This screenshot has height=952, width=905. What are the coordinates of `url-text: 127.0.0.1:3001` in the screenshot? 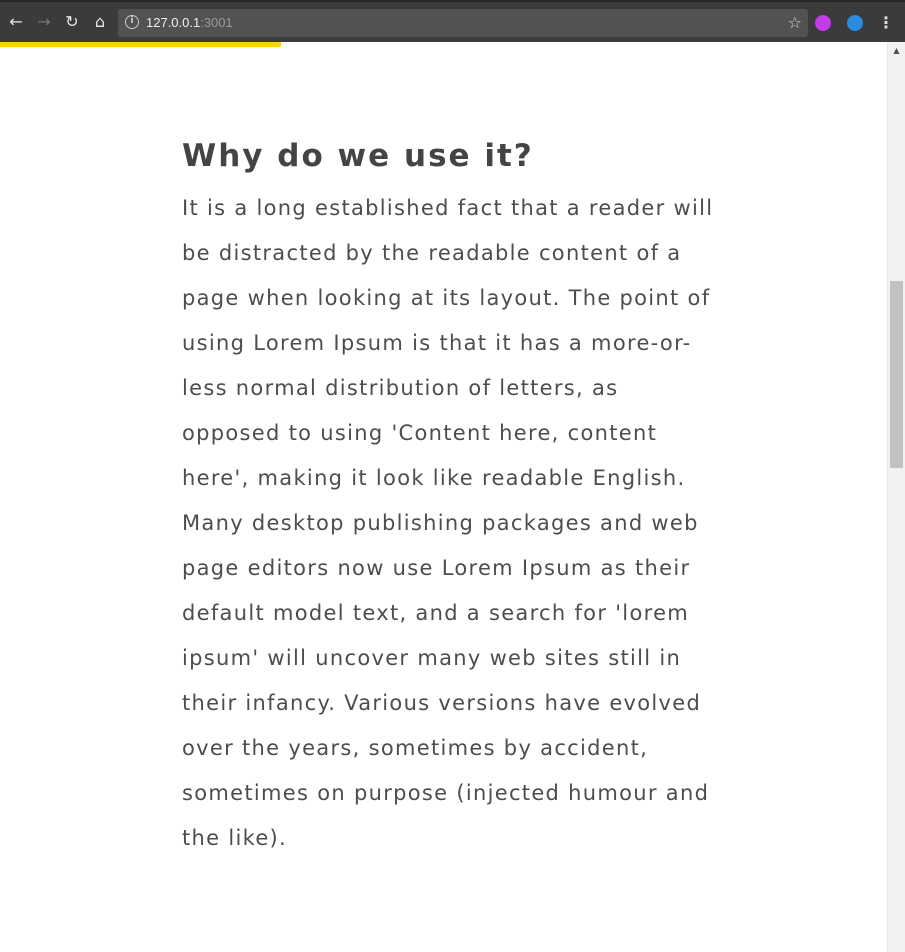 It's located at (189, 23).